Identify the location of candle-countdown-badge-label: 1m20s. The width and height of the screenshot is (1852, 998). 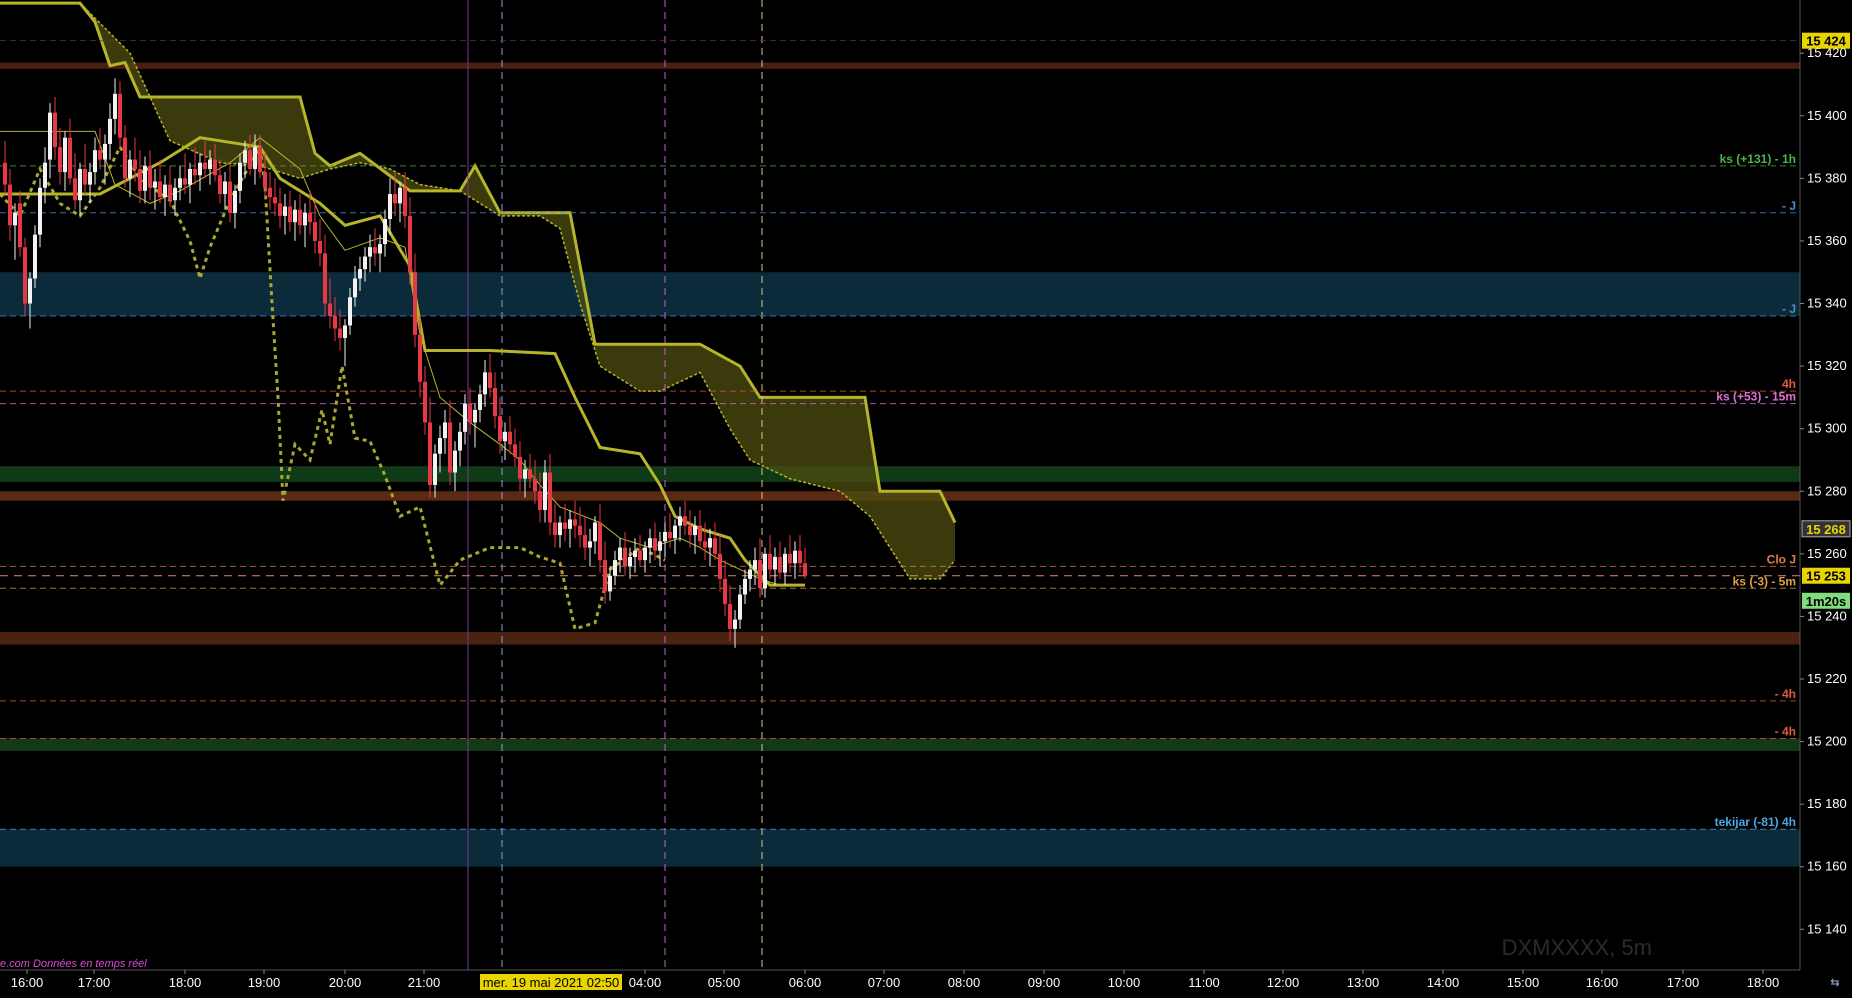
(1826, 601).